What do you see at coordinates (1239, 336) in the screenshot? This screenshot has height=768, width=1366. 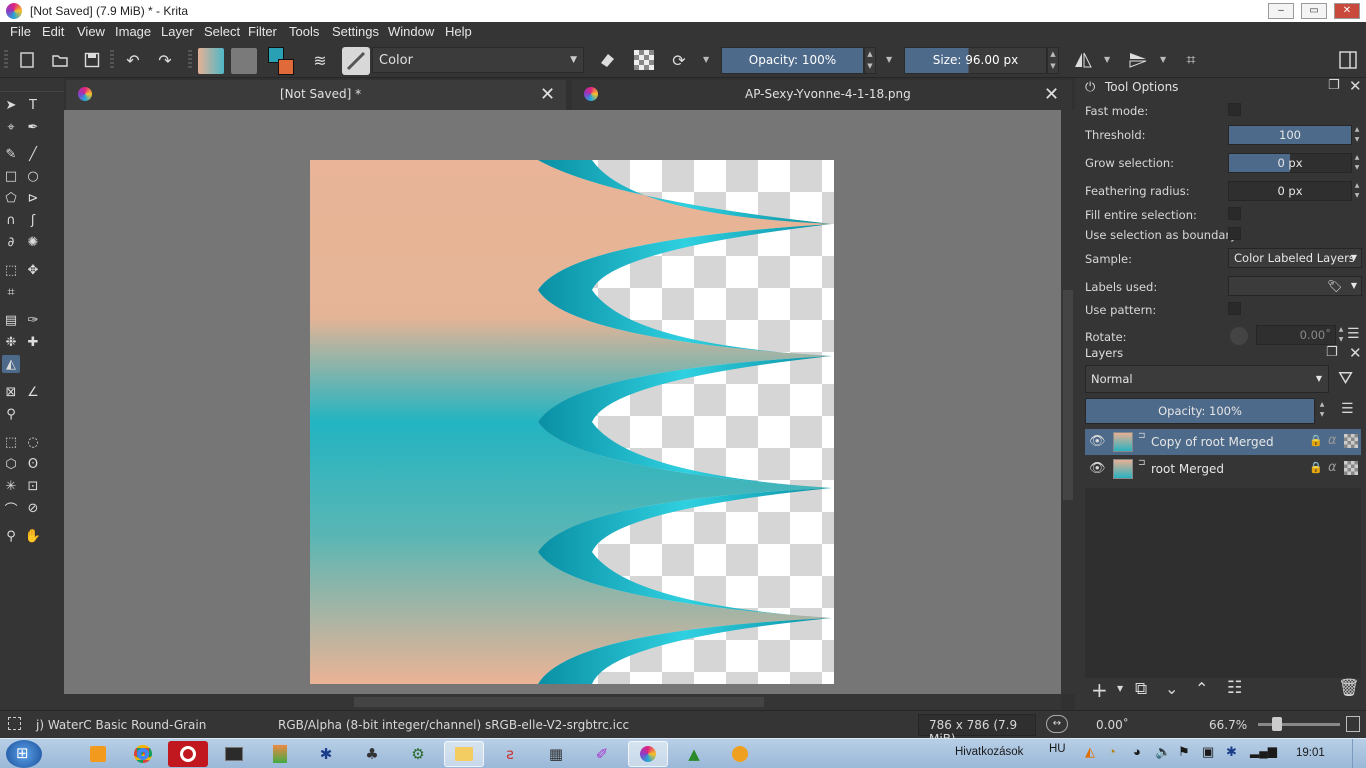 I see `rotate-dial` at bounding box center [1239, 336].